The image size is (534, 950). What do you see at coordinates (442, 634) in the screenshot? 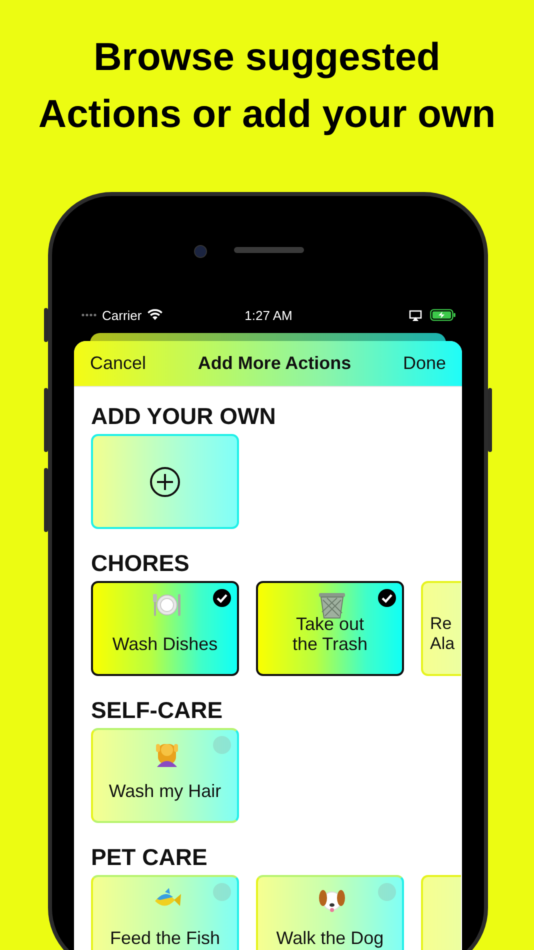
I see `action-label: Re Ala` at bounding box center [442, 634].